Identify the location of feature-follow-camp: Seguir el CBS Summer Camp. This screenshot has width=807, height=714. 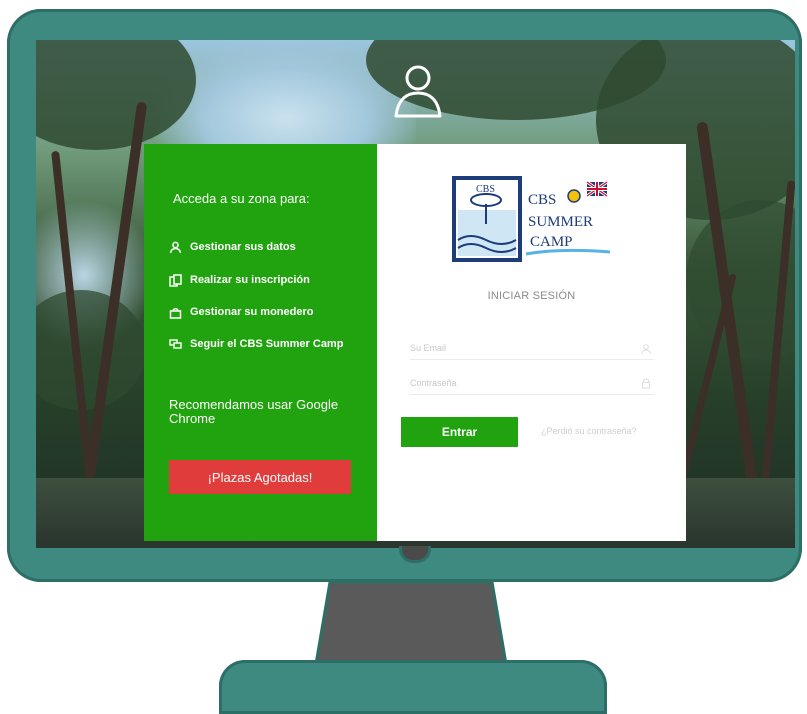
(255, 344).